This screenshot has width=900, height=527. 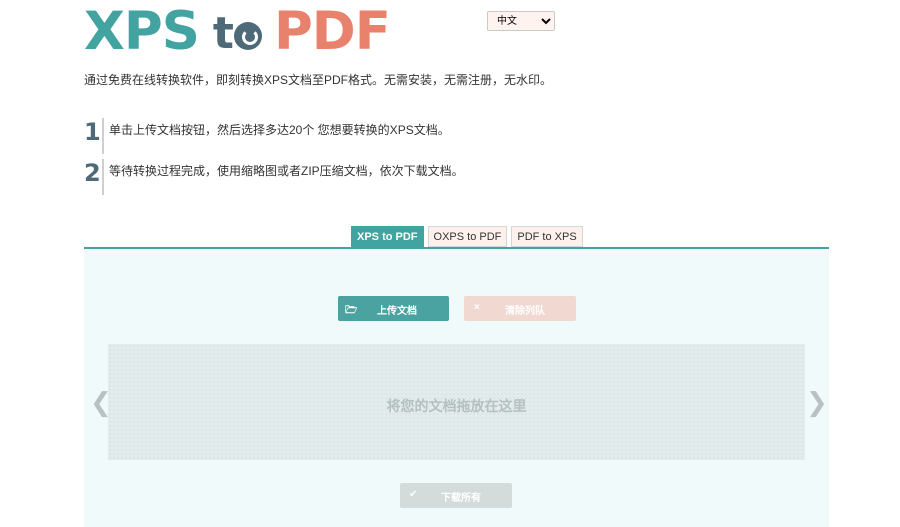 What do you see at coordinates (547, 236) in the screenshot?
I see `tab-pdf-to-xps: PDF to XPS` at bounding box center [547, 236].